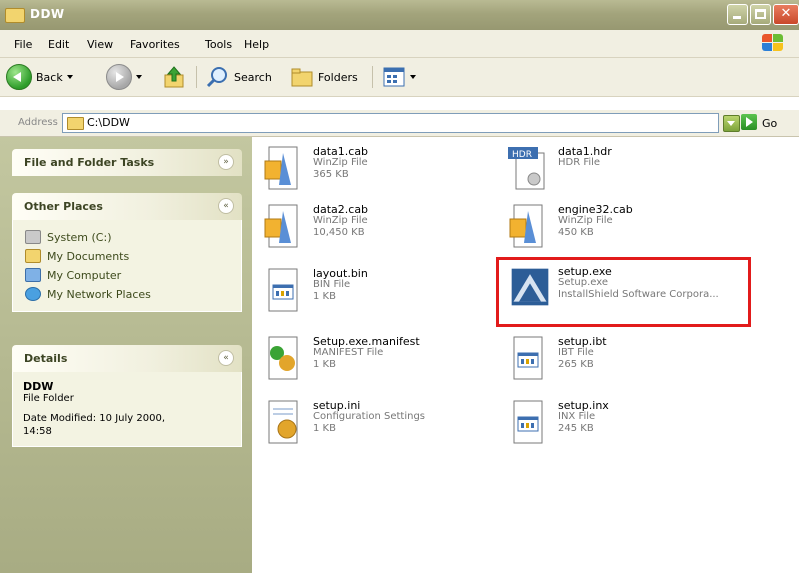  Describe the element at coordinates (99, 294) in the screenshot. I see `place-label: My Network Places` at that location.